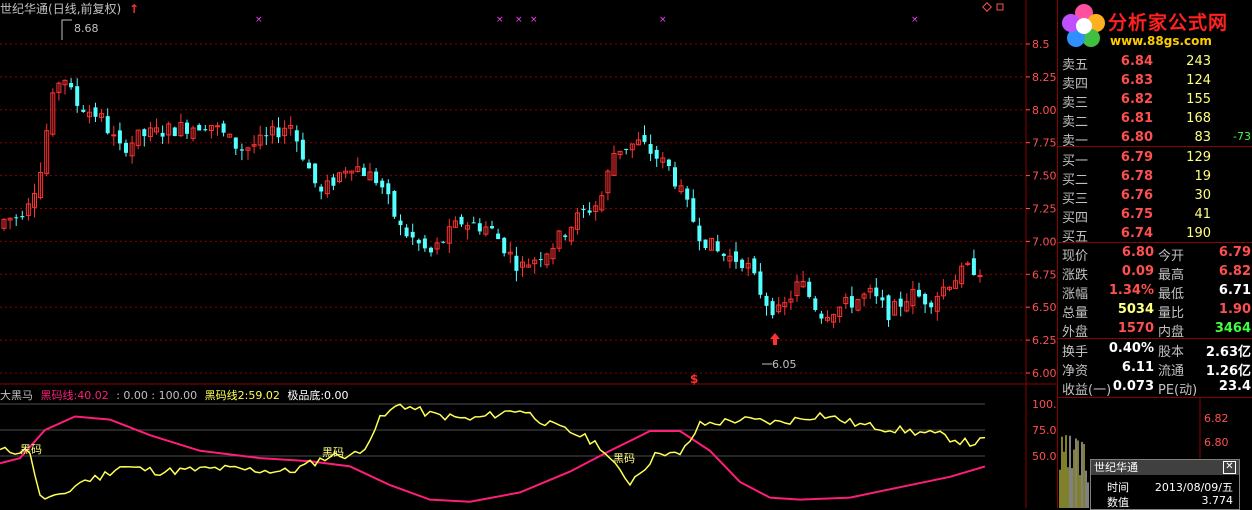 The height and width of the screenshot is (510, 1252). I want to click on quote-label: 最低, so click(1171, 294).